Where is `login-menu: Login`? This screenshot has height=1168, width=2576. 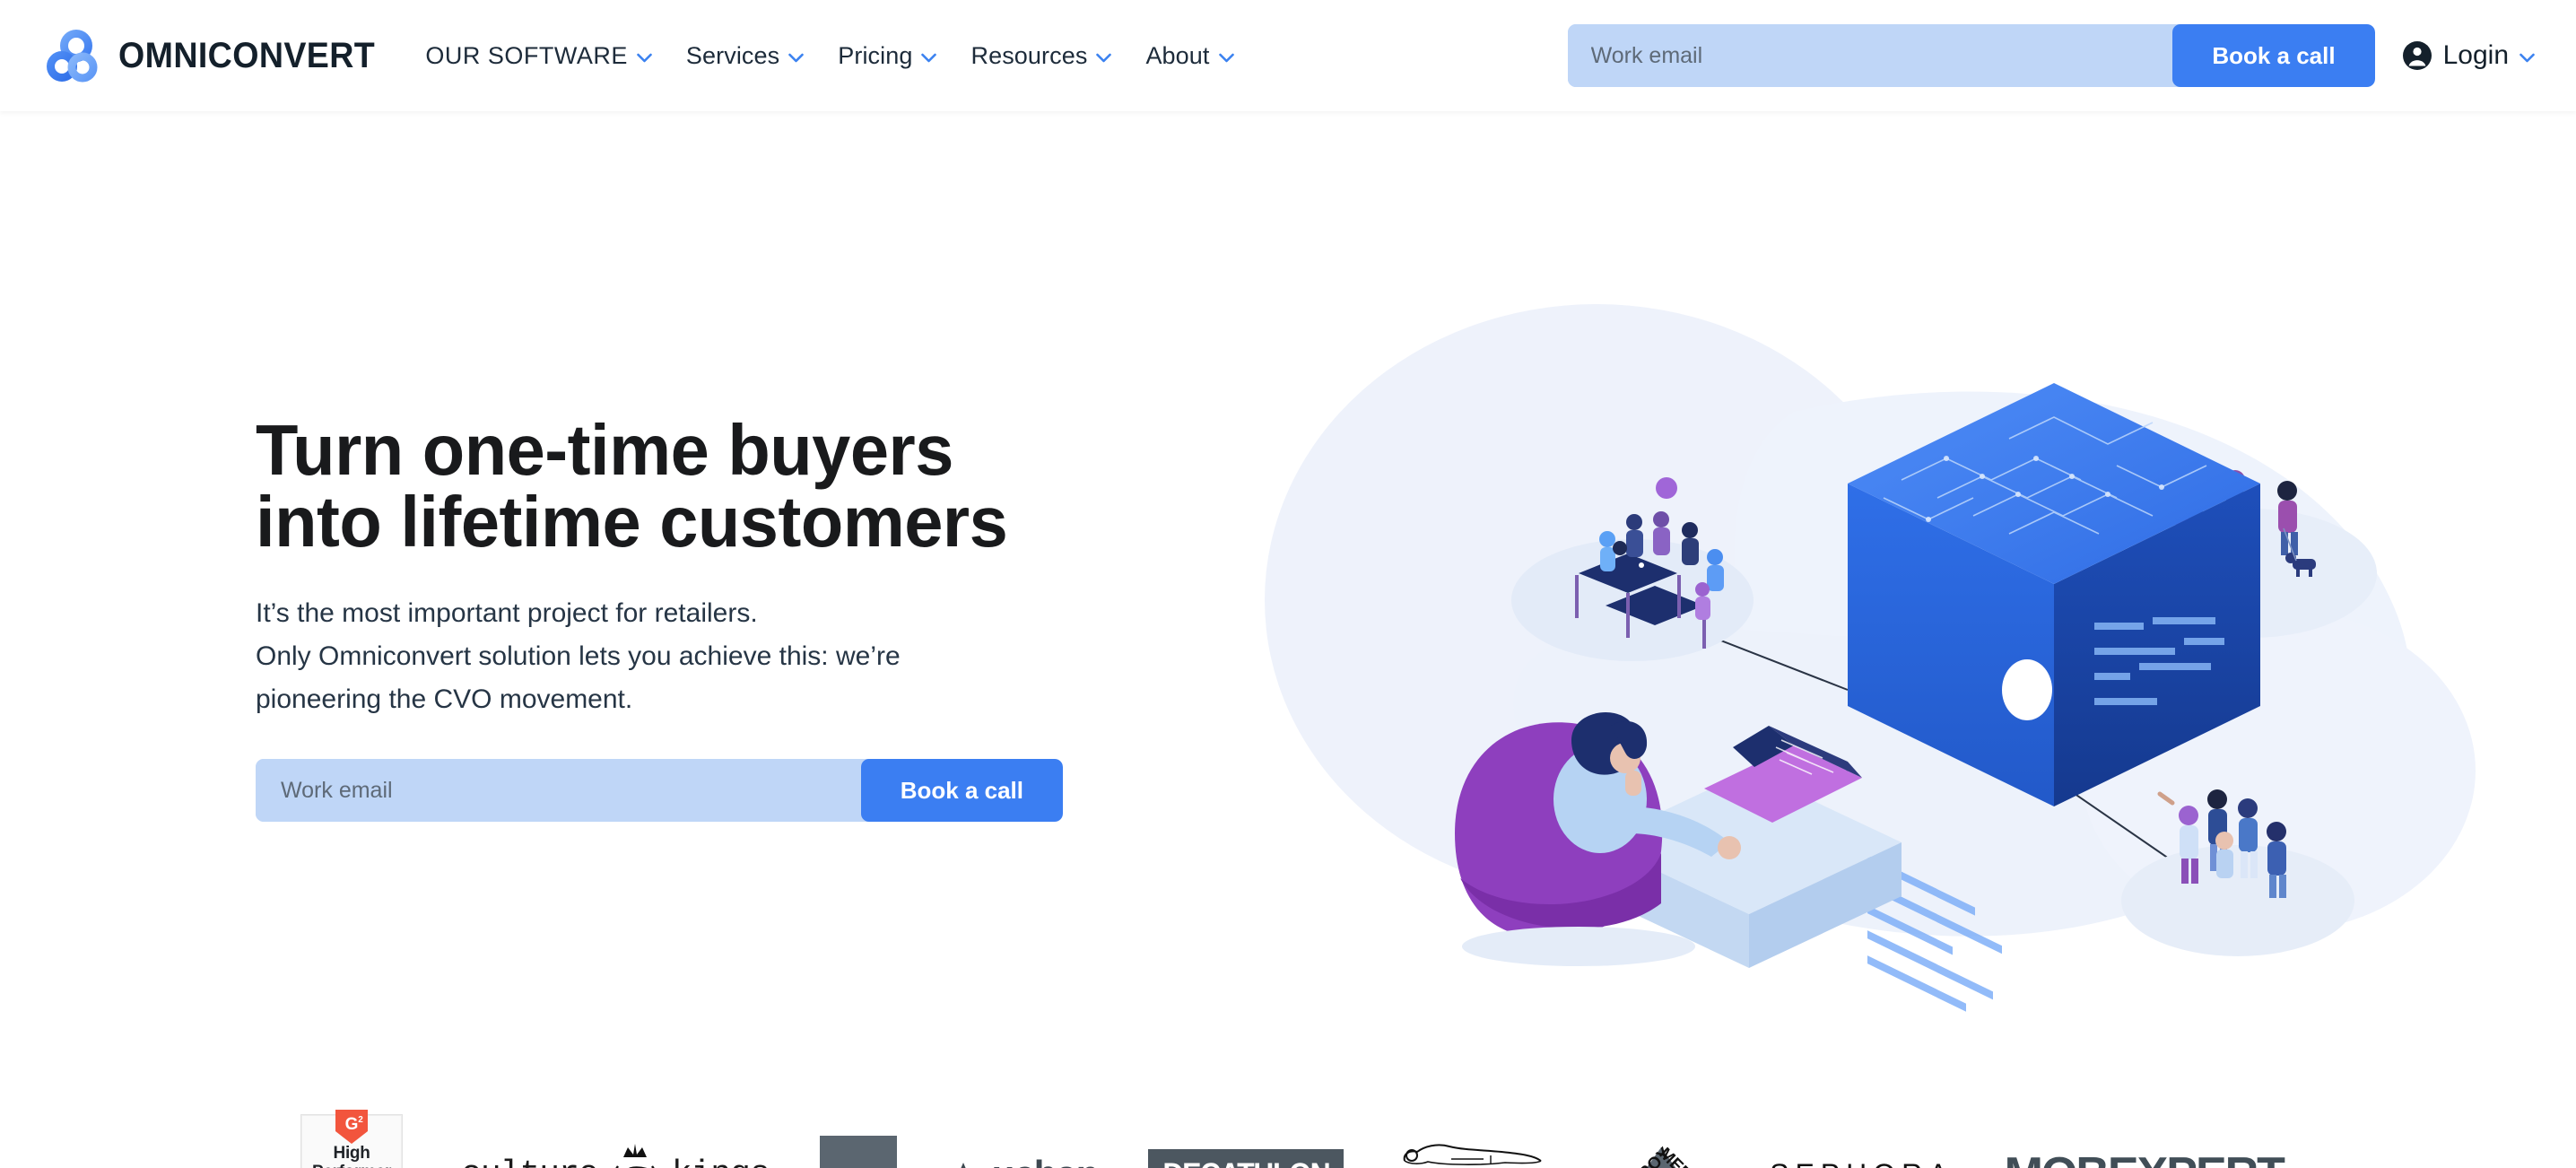
login-menu: Login is located at coordinates (2468, 55).